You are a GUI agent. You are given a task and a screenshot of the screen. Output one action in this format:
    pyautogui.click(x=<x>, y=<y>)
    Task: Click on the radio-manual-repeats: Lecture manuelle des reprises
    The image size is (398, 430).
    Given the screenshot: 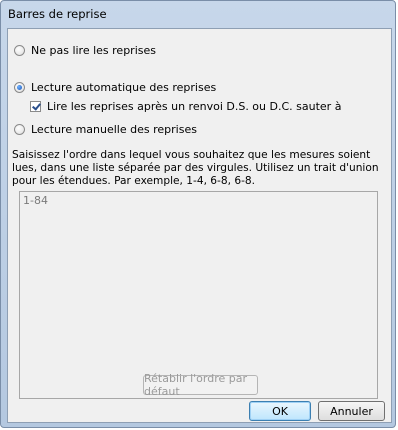 What is the action you would take?
    pyautogui.click(x=105, y=129)
    